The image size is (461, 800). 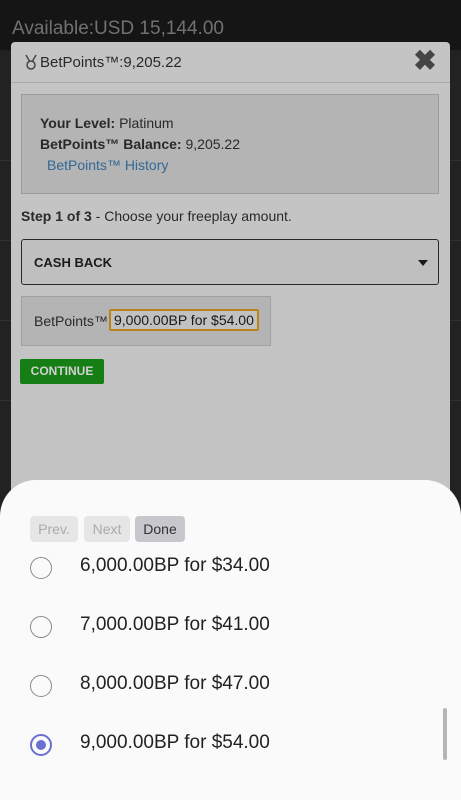 What do you see at coordinates (175, 565) in the screenshot?
I see `picker-option-label: 6,000.00BP for $34.00` at bounding box center [175, 565].